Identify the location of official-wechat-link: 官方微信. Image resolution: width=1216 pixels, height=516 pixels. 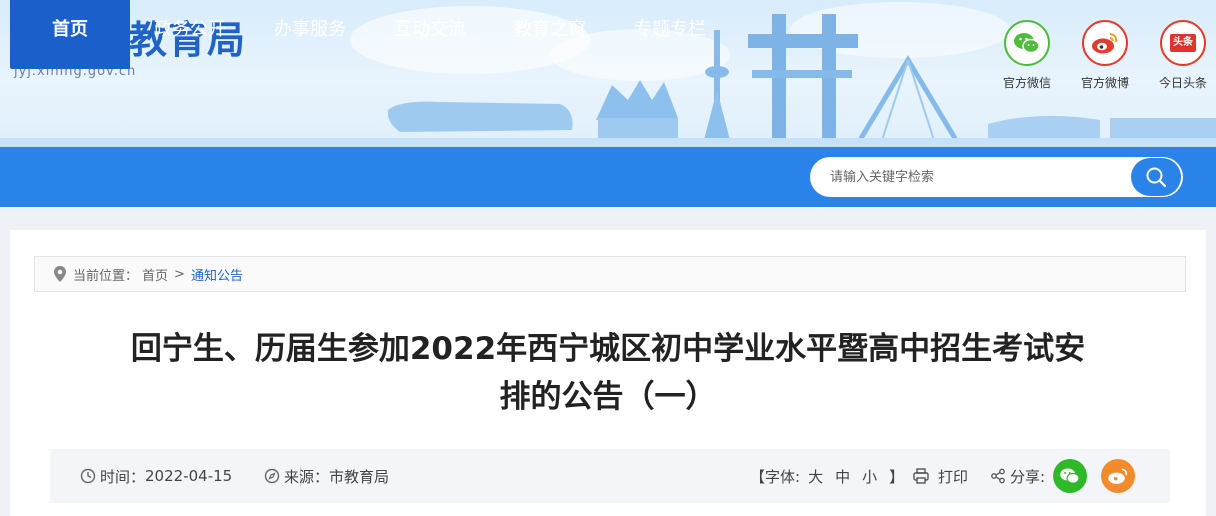
(1027, 55).